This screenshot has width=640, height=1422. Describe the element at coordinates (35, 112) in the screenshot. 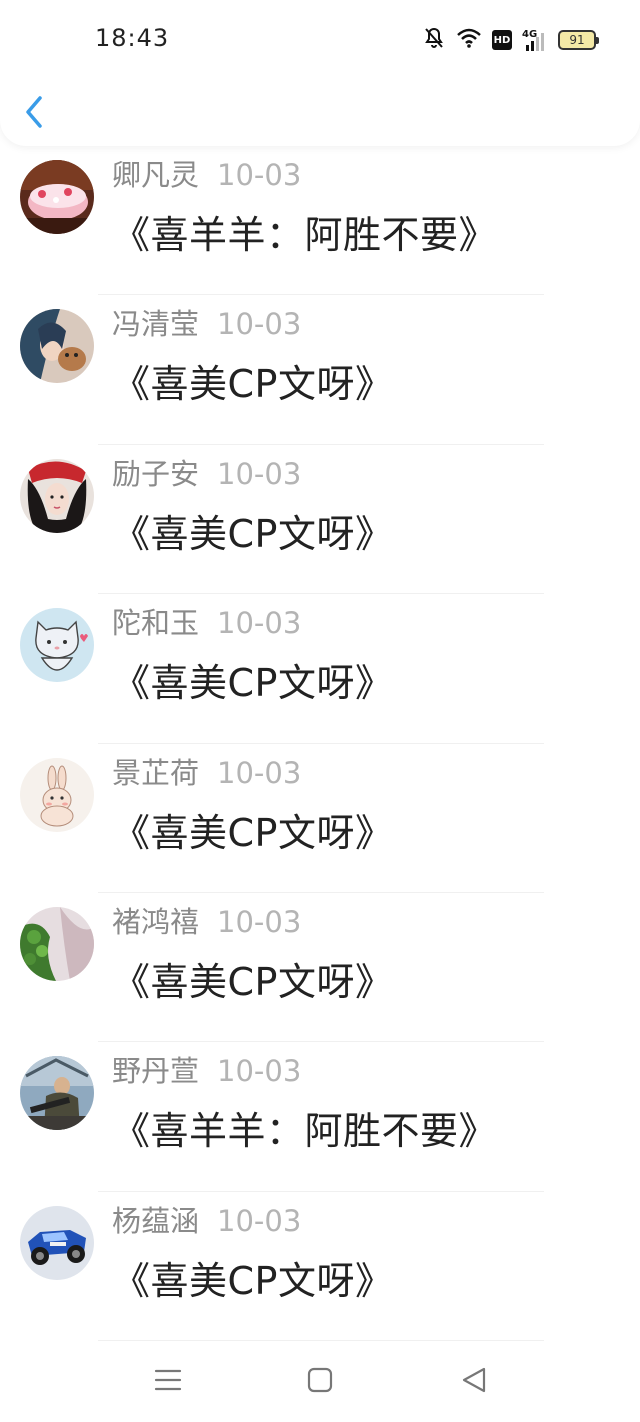

I see `back-button` at that location.